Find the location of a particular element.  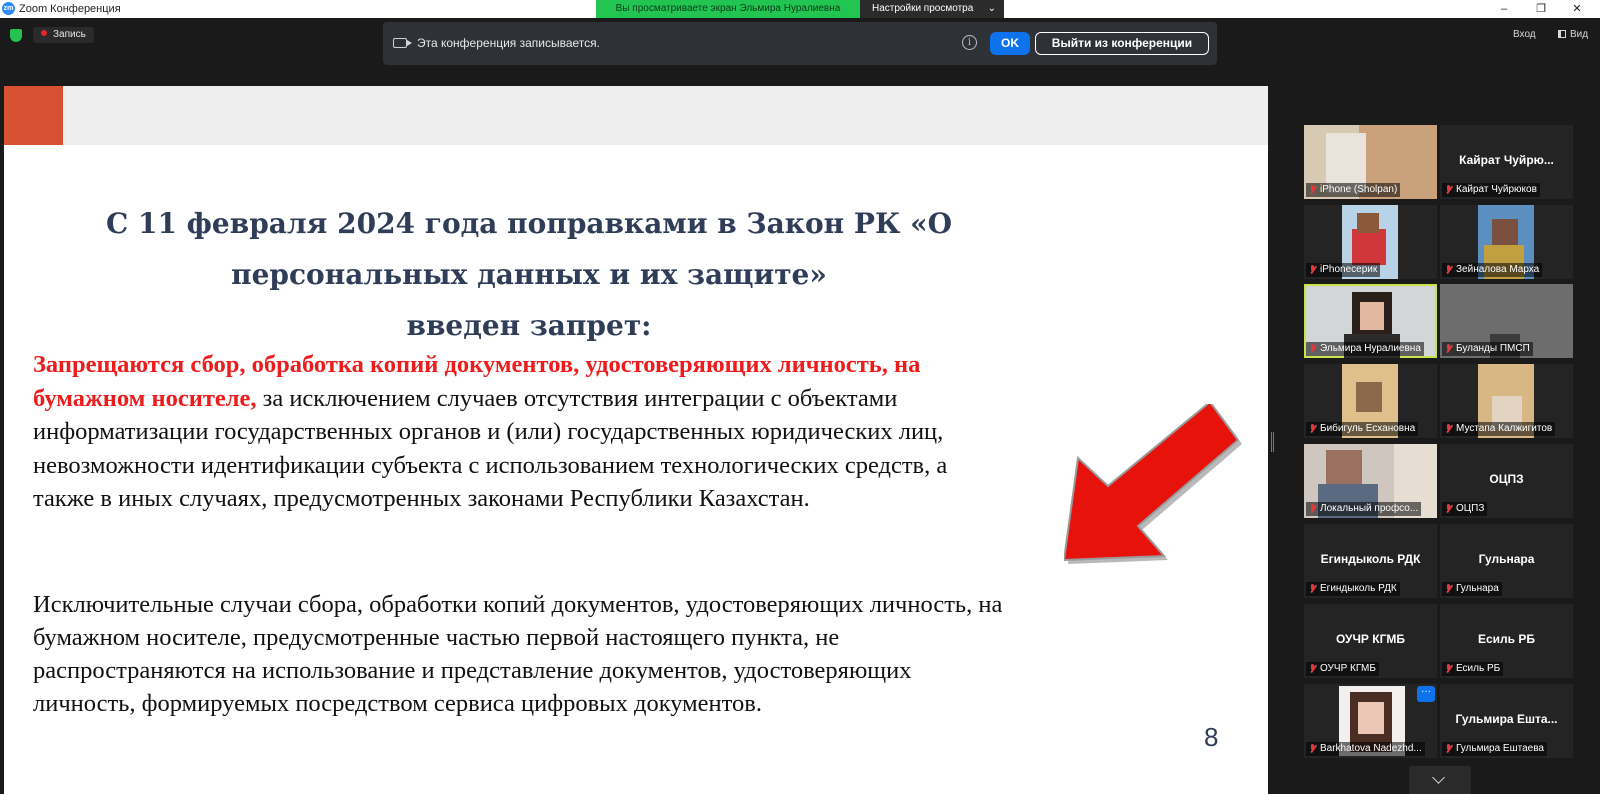

view-button: Вид is located at coordinates (1573, 34).